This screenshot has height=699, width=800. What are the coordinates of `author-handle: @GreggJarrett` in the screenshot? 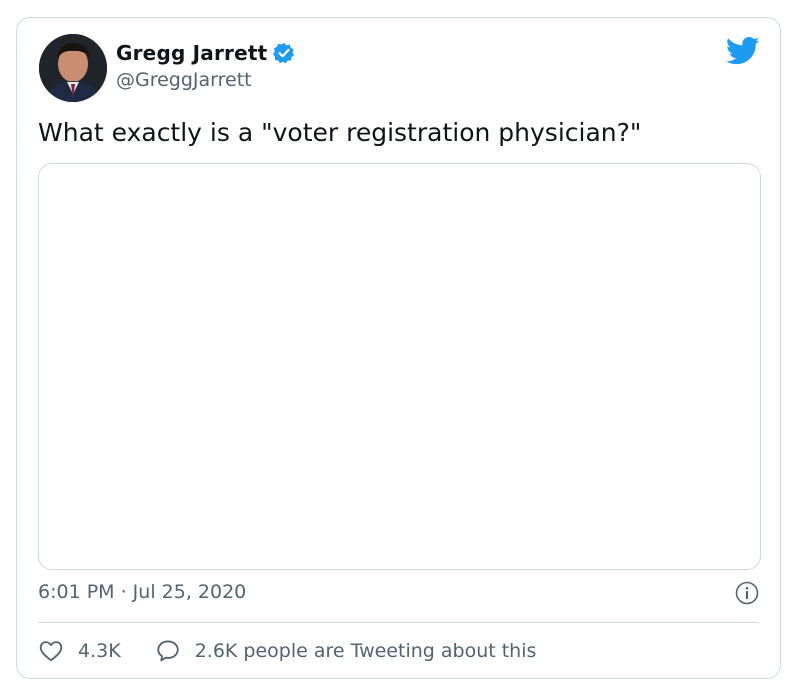 It's located at (184, 80).